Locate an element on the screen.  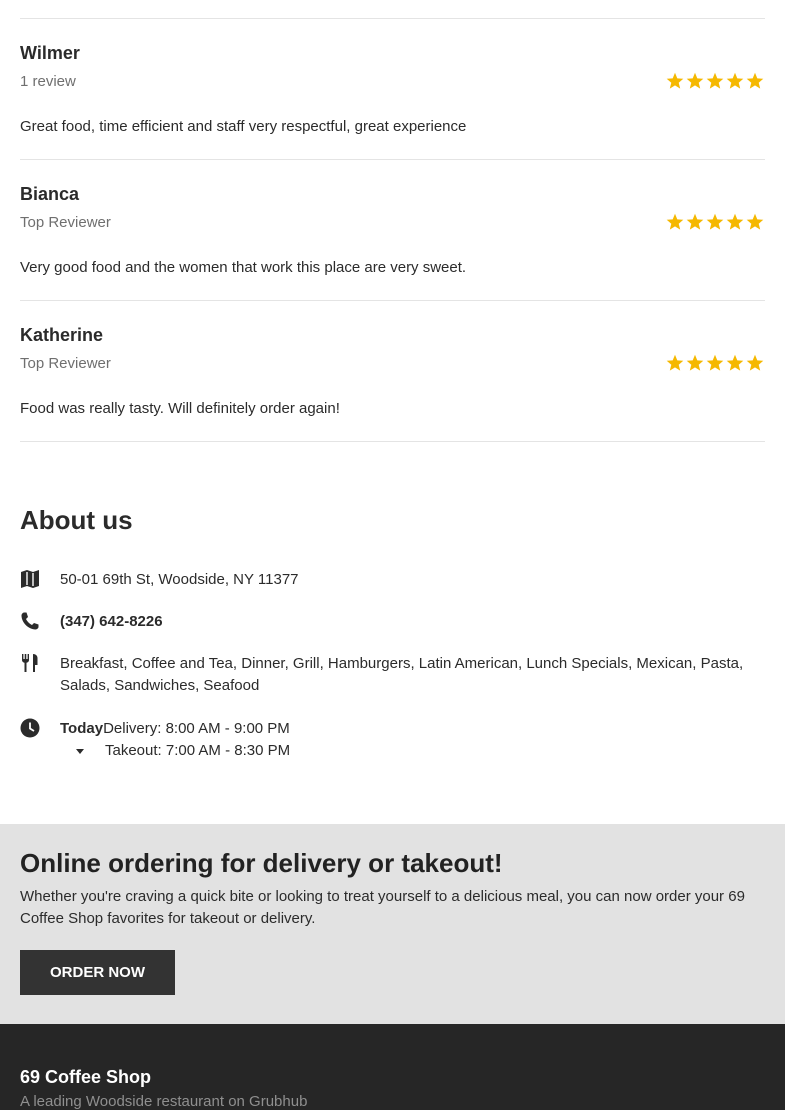
today-label: Today is located at coordinates (82, 728).